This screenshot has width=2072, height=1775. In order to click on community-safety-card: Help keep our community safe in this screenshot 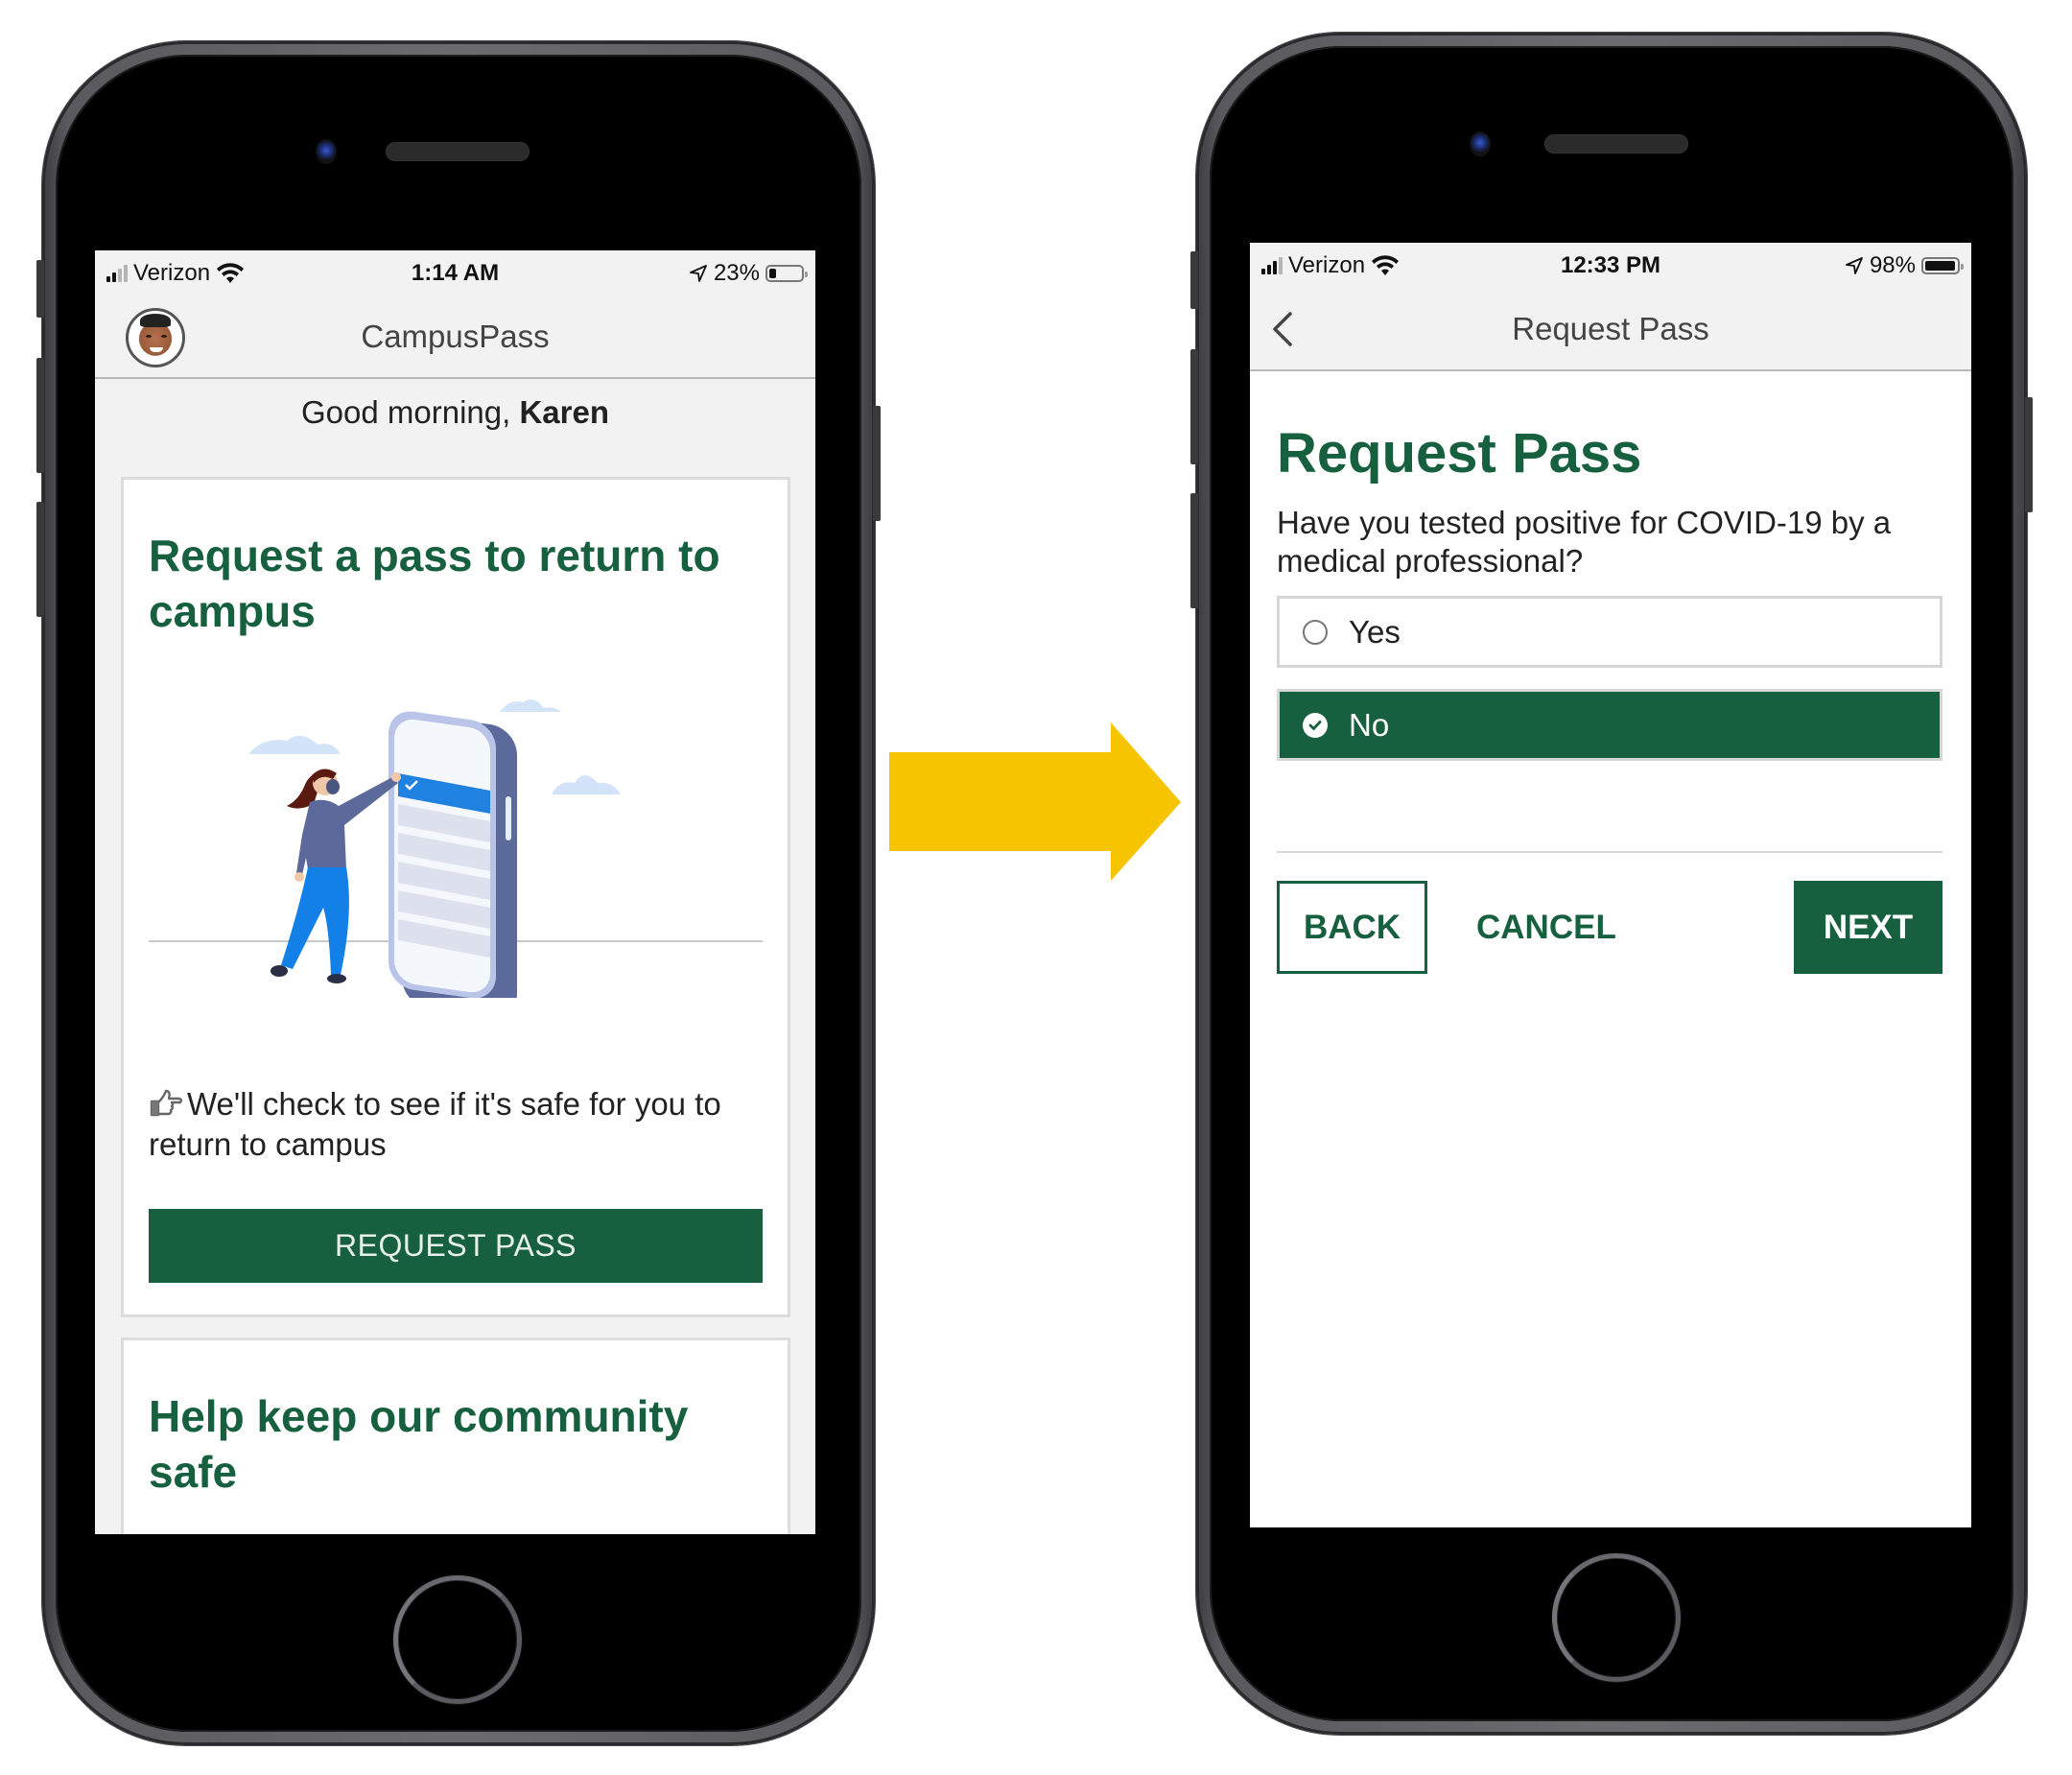, I will do `click(455, 1435)`.